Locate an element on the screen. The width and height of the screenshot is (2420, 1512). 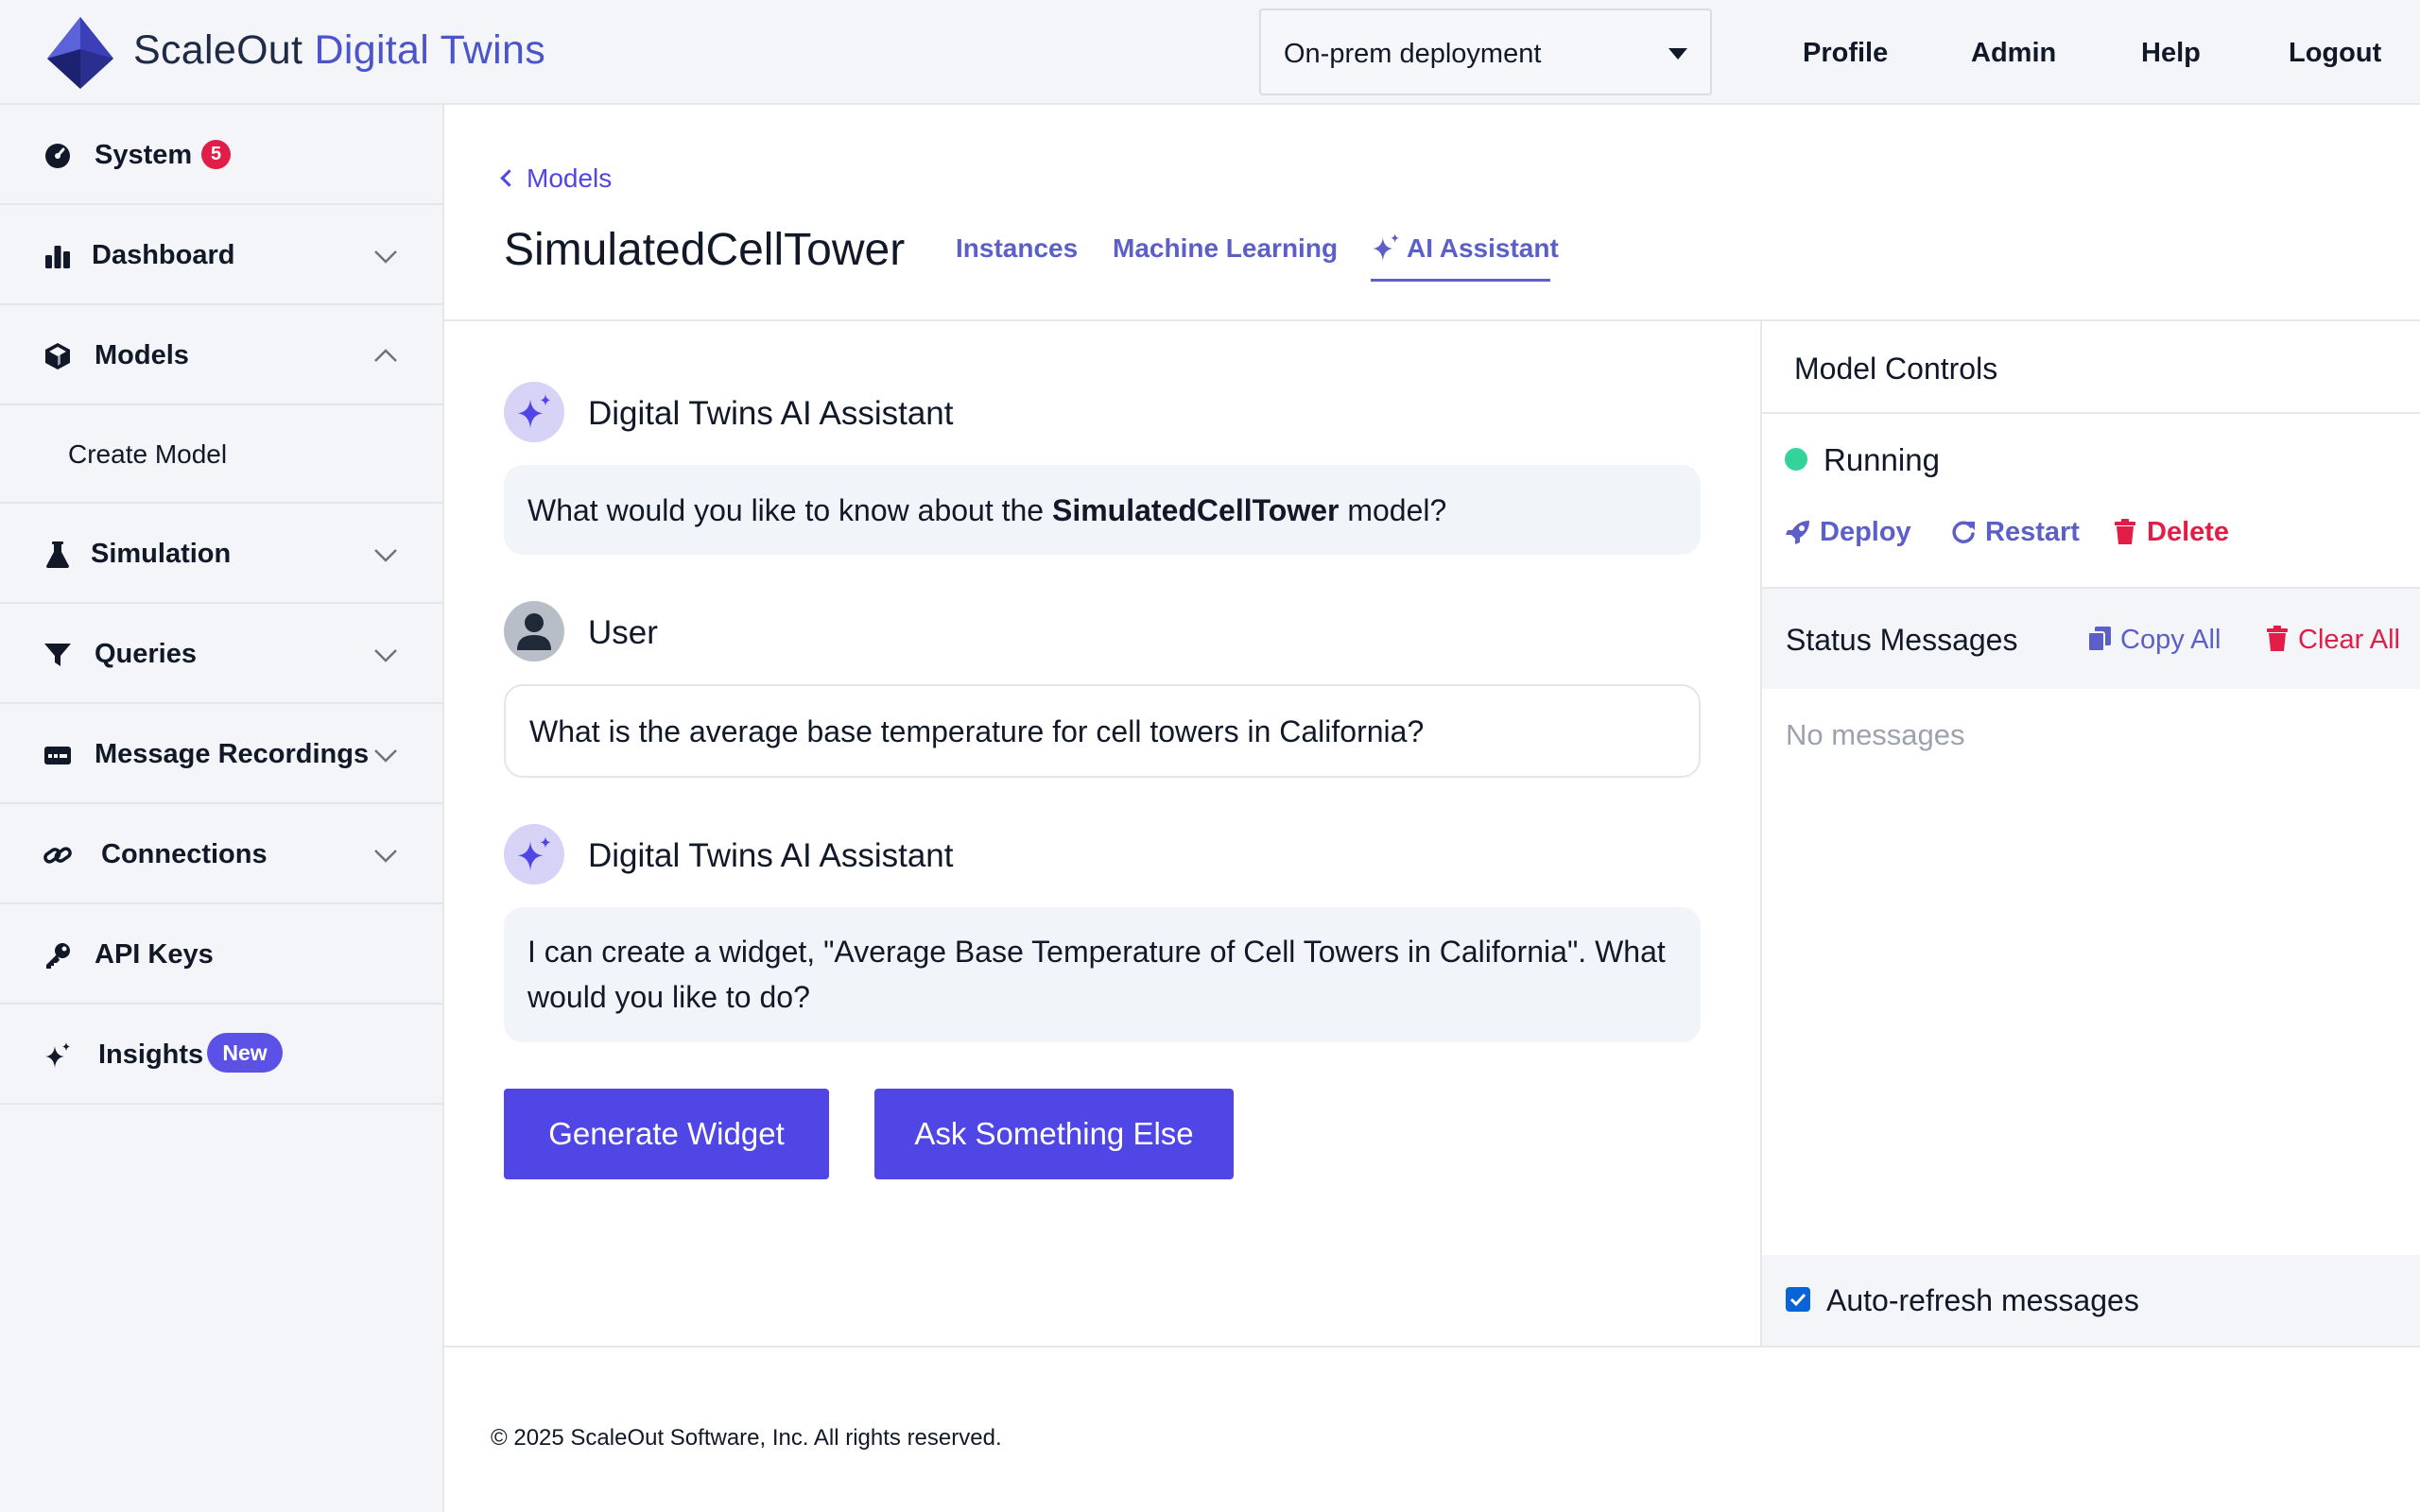
chevron-left-icon is located at coordinates (509, 178).